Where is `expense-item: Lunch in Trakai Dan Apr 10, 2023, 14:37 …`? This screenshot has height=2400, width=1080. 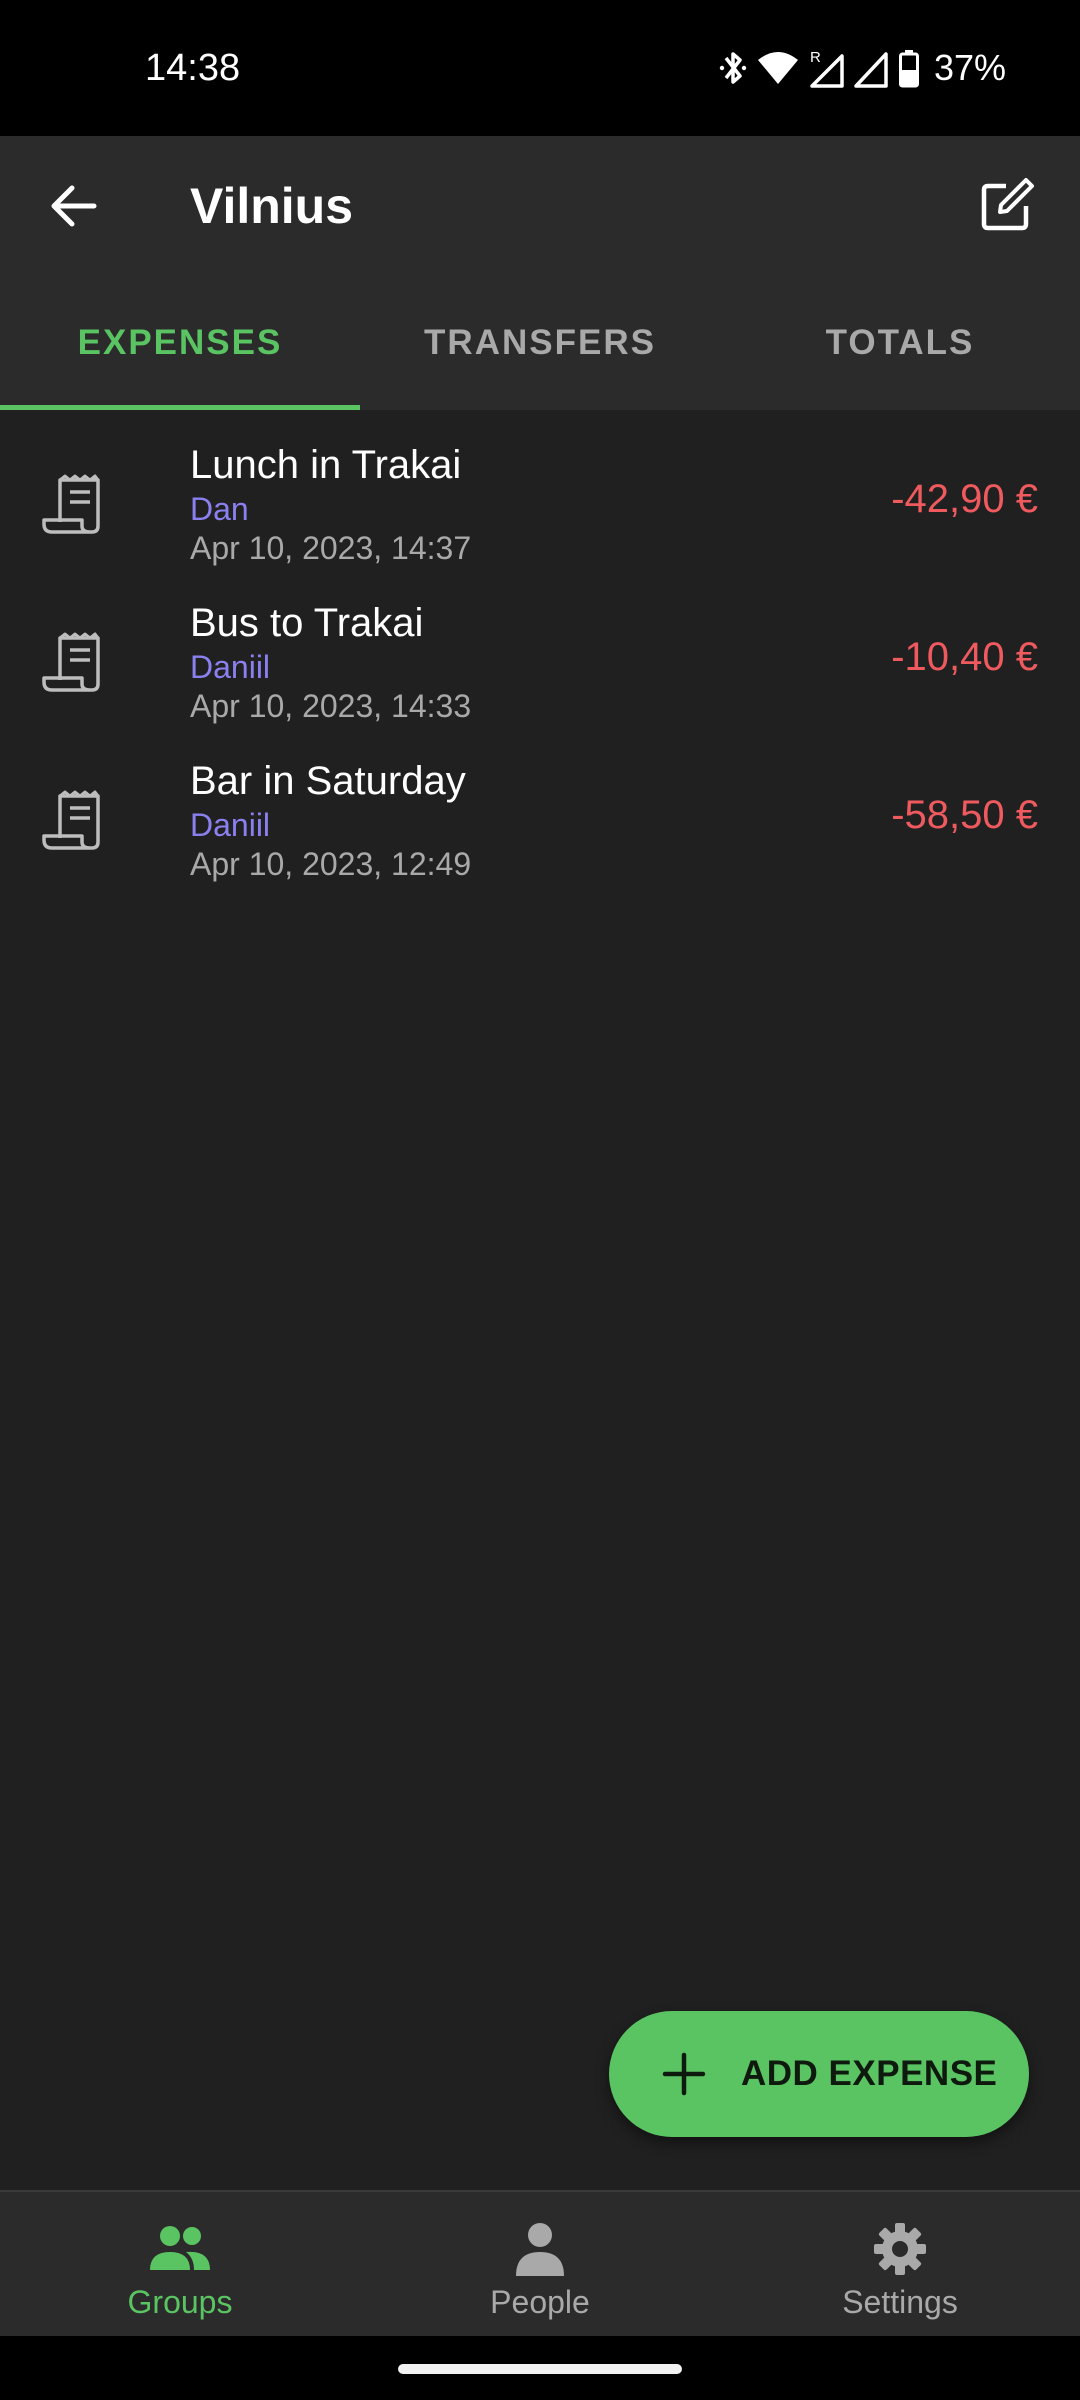 expense-item: Lunch in Trakai Dan Apr 10, 2023, 14:37 … is located at coordinates (540, 519).